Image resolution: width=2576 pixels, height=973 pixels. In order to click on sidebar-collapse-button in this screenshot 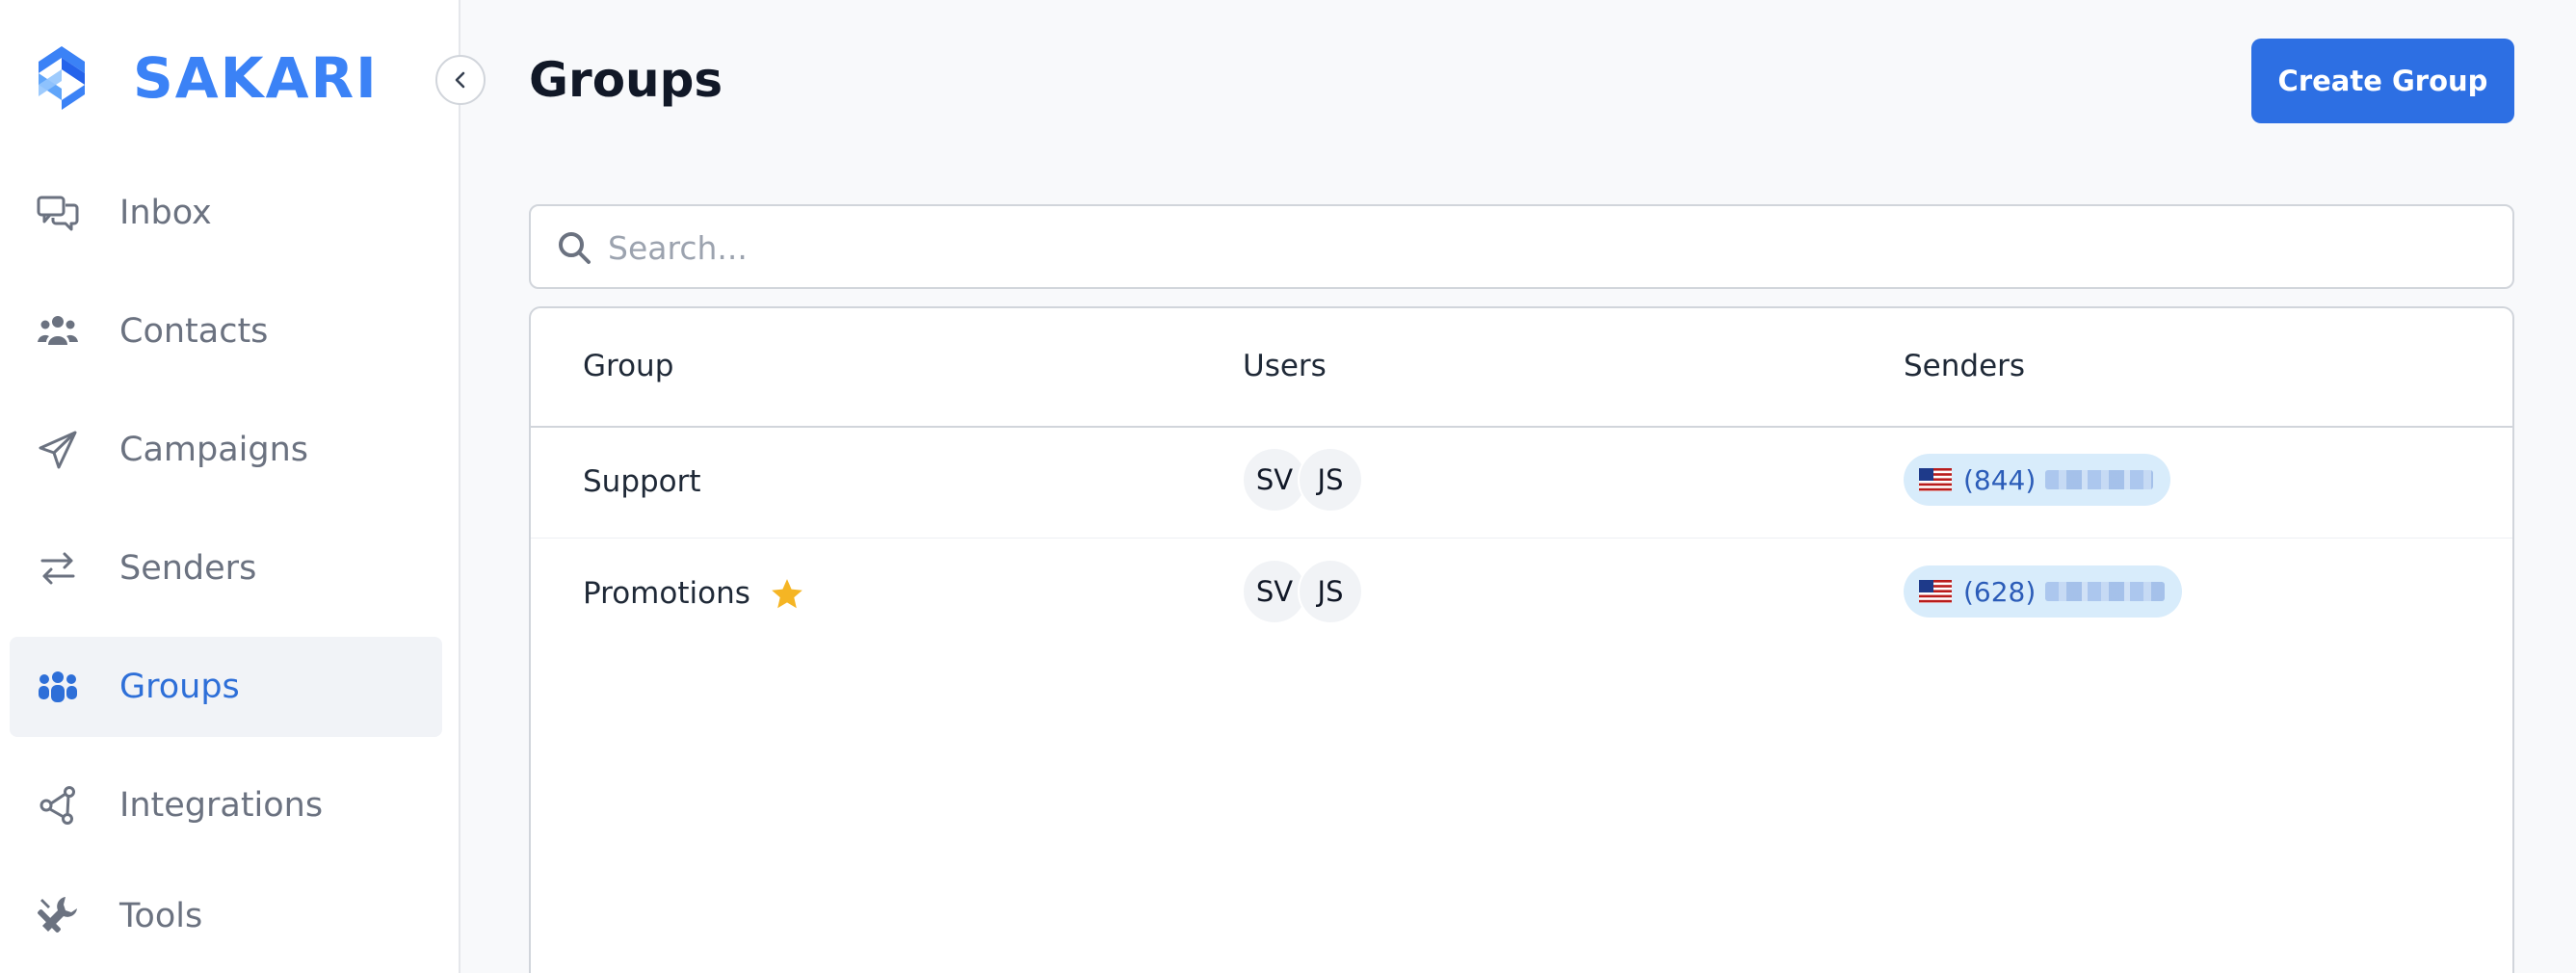, I will do `click(460, 80)`.